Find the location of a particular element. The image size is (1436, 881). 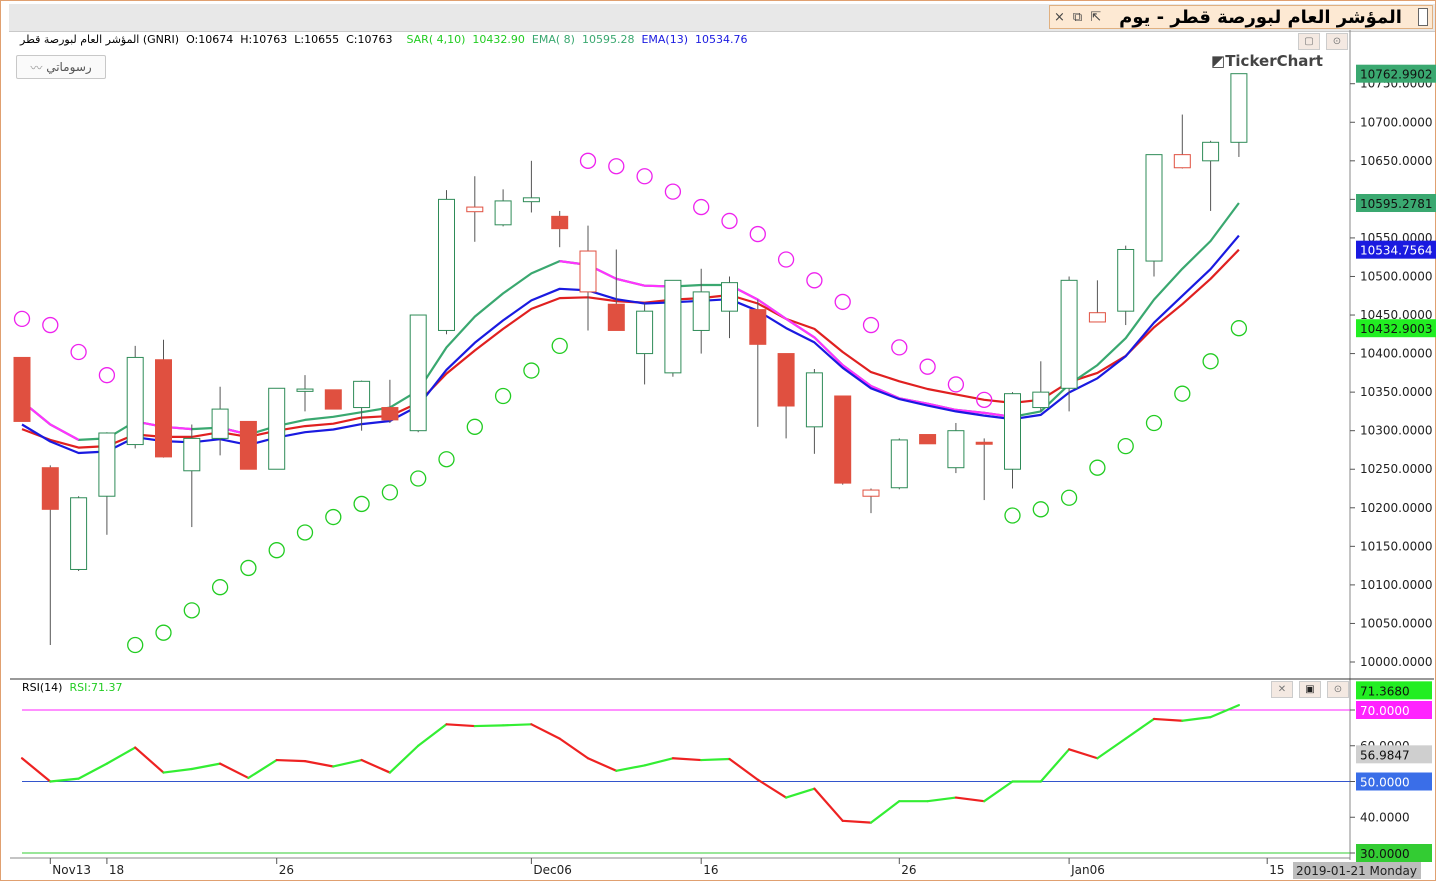

ema13-label: EMA(13) is located at coordinates (664, 39).